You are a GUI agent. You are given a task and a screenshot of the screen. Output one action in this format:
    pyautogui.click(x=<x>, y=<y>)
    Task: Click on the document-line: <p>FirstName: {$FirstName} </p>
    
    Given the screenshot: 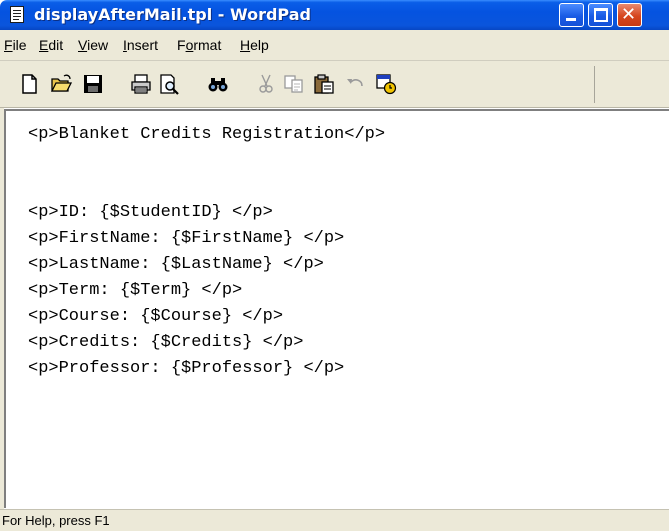 What is the action you would take?
    pyautogui.click(x=186, y=238)
    